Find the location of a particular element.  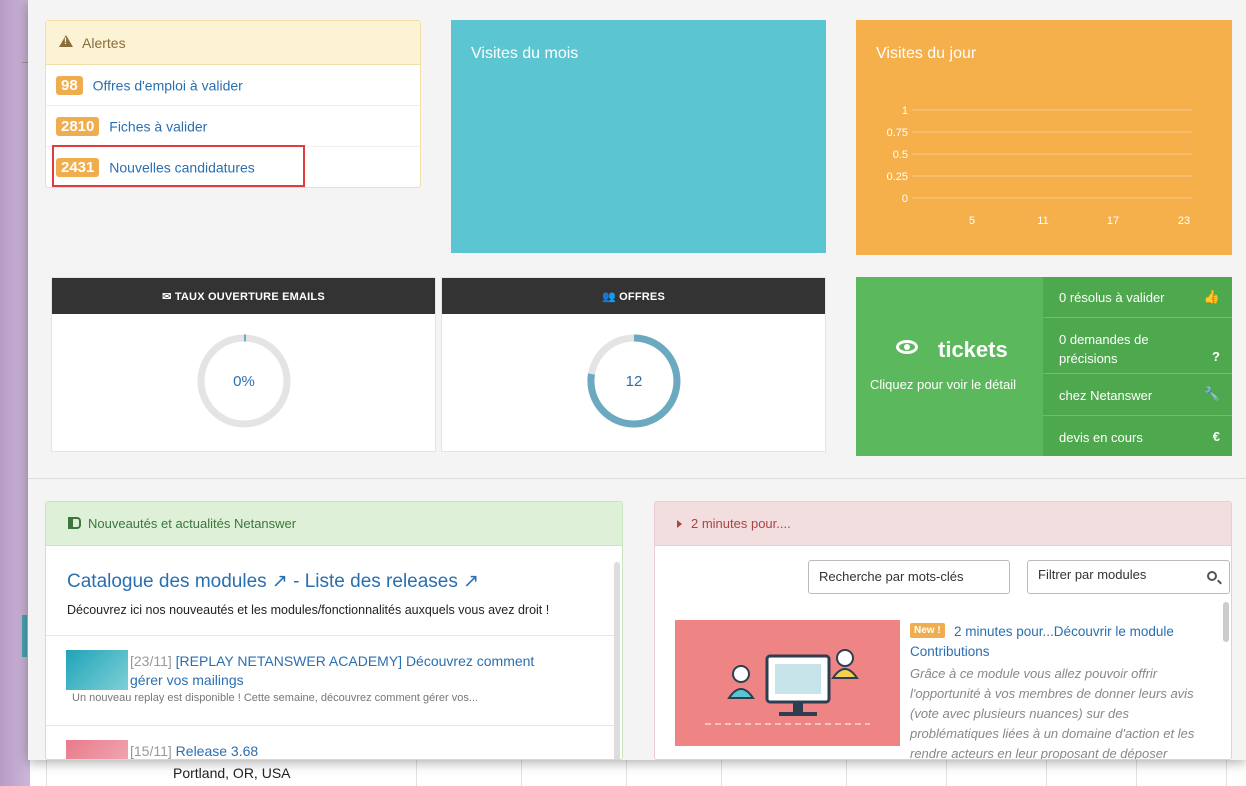

x-tick-label: 11 is located at coordinates (1042, 221).